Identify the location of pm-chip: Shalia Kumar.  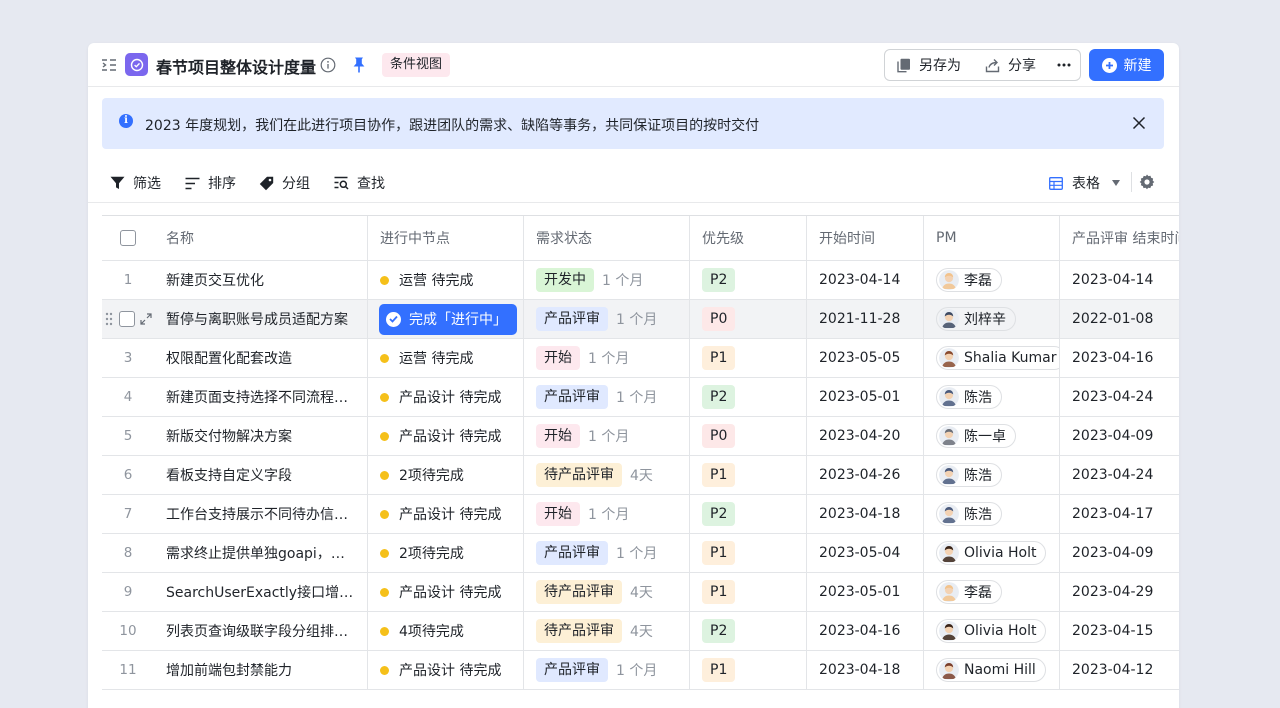
(997, 358).